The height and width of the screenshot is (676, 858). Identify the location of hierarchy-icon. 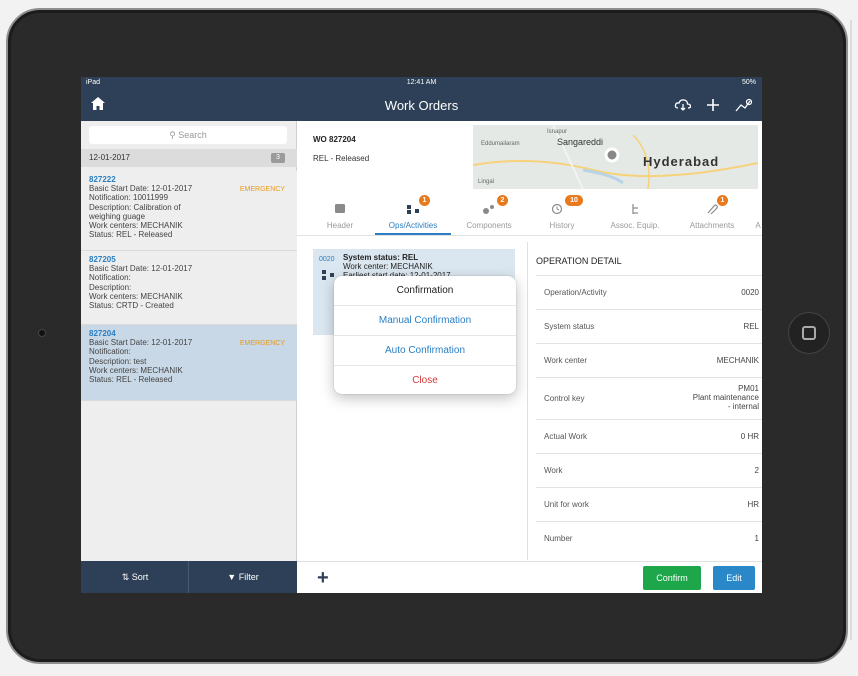
(635, 209).